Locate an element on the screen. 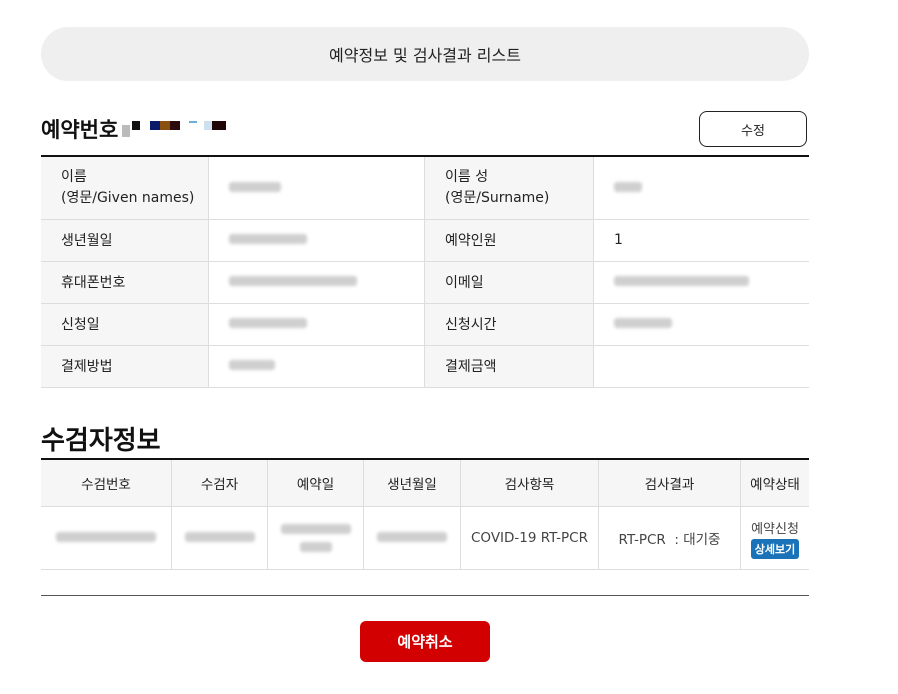 The image size is (898, 694). table-row: 이름 (영문/Given names) 이름 성 (영문/Surname) is located at coordinates (425, 188).